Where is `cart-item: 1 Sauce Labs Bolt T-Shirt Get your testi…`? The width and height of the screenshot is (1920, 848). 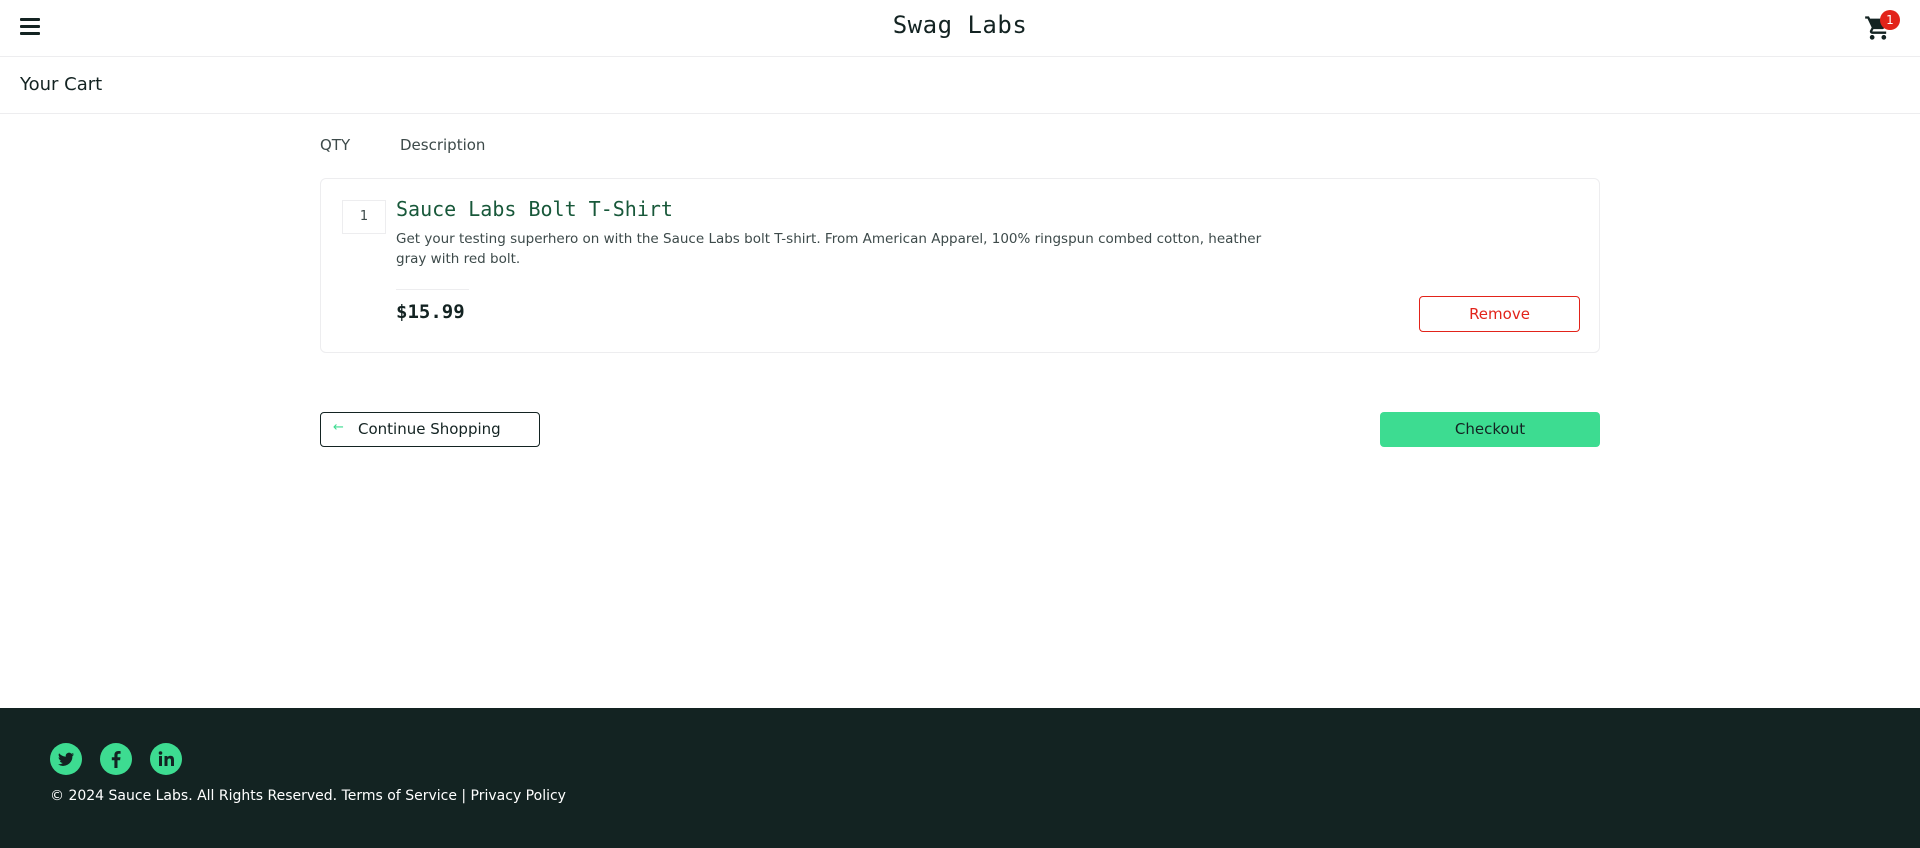
cart-item: 1 Sauce Labs Bolt T-Shirt Get your testi… is located at coordinates (960, 265).